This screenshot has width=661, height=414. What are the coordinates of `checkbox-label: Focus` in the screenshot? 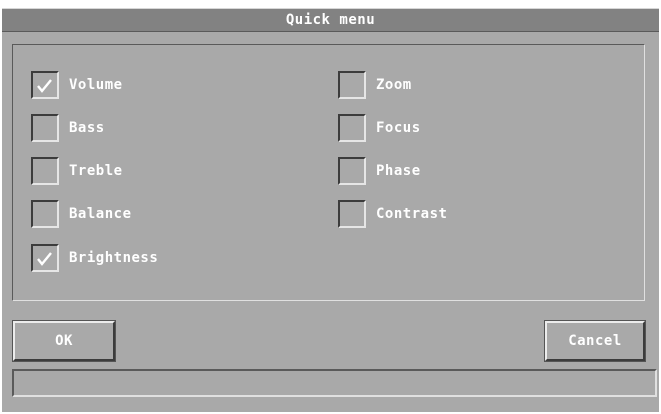 It's located at (398, 128).